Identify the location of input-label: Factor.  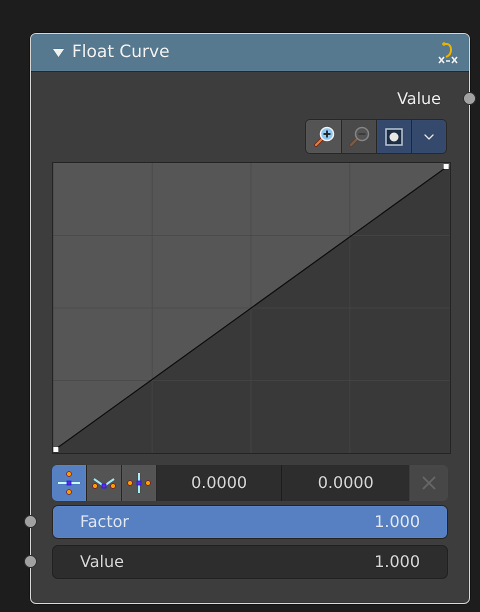
(104, 522).